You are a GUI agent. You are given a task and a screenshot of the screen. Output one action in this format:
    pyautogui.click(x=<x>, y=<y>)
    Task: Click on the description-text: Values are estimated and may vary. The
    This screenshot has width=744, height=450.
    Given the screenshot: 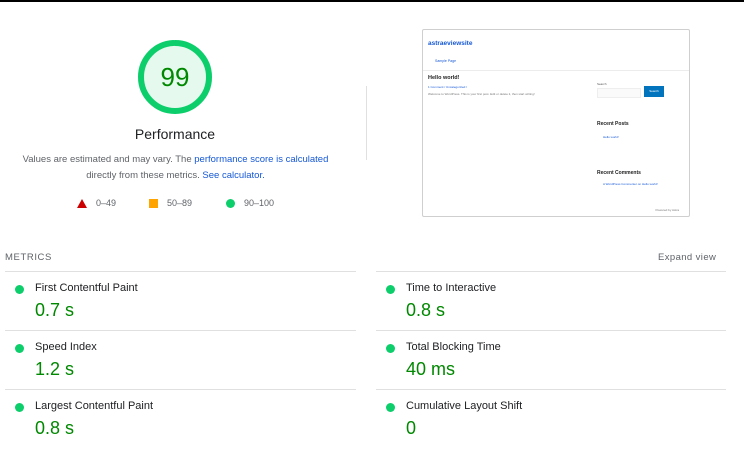 What is the action you would take?
    pyautogui.click(x=108, y=159)
    